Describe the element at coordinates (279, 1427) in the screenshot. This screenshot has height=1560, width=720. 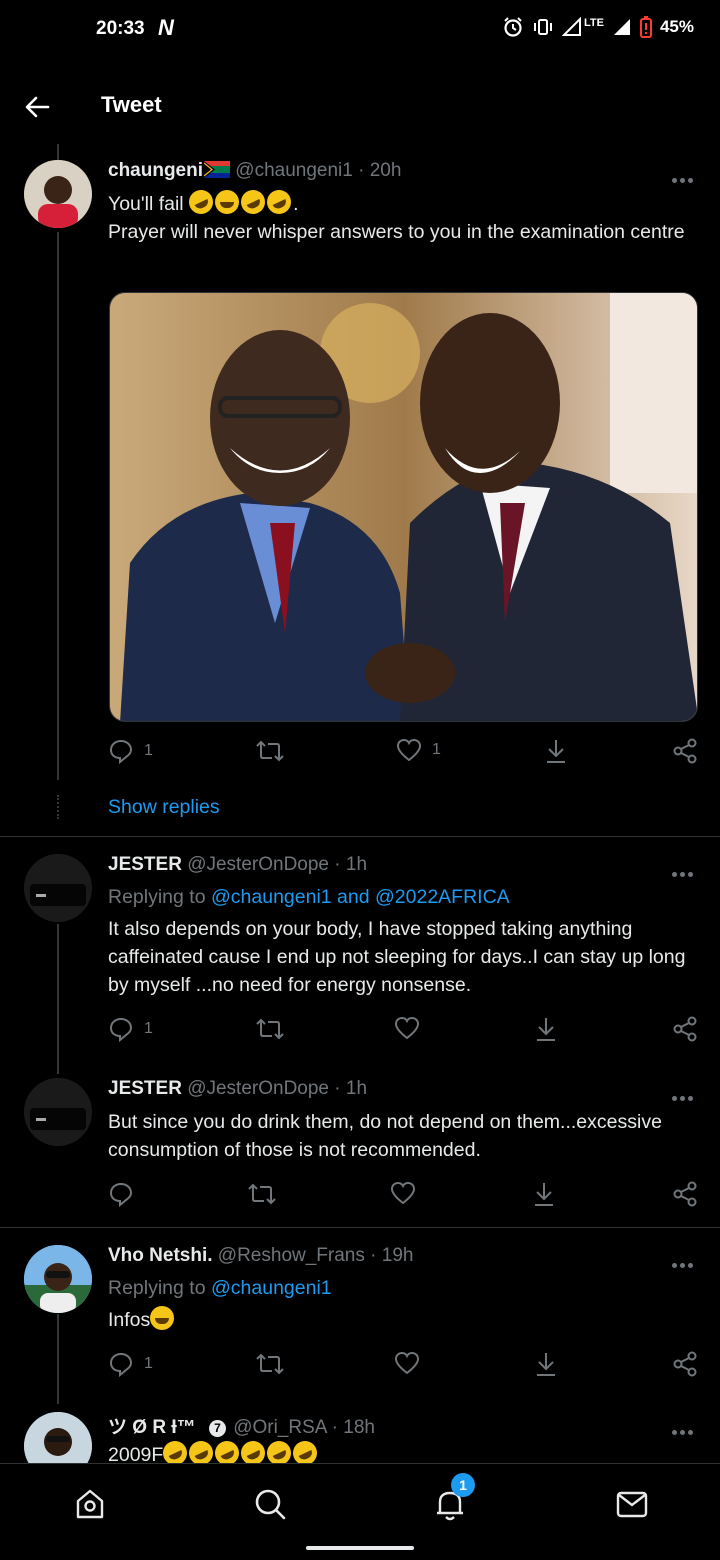
I see `user-handle: @Ori_RSA` at that location.